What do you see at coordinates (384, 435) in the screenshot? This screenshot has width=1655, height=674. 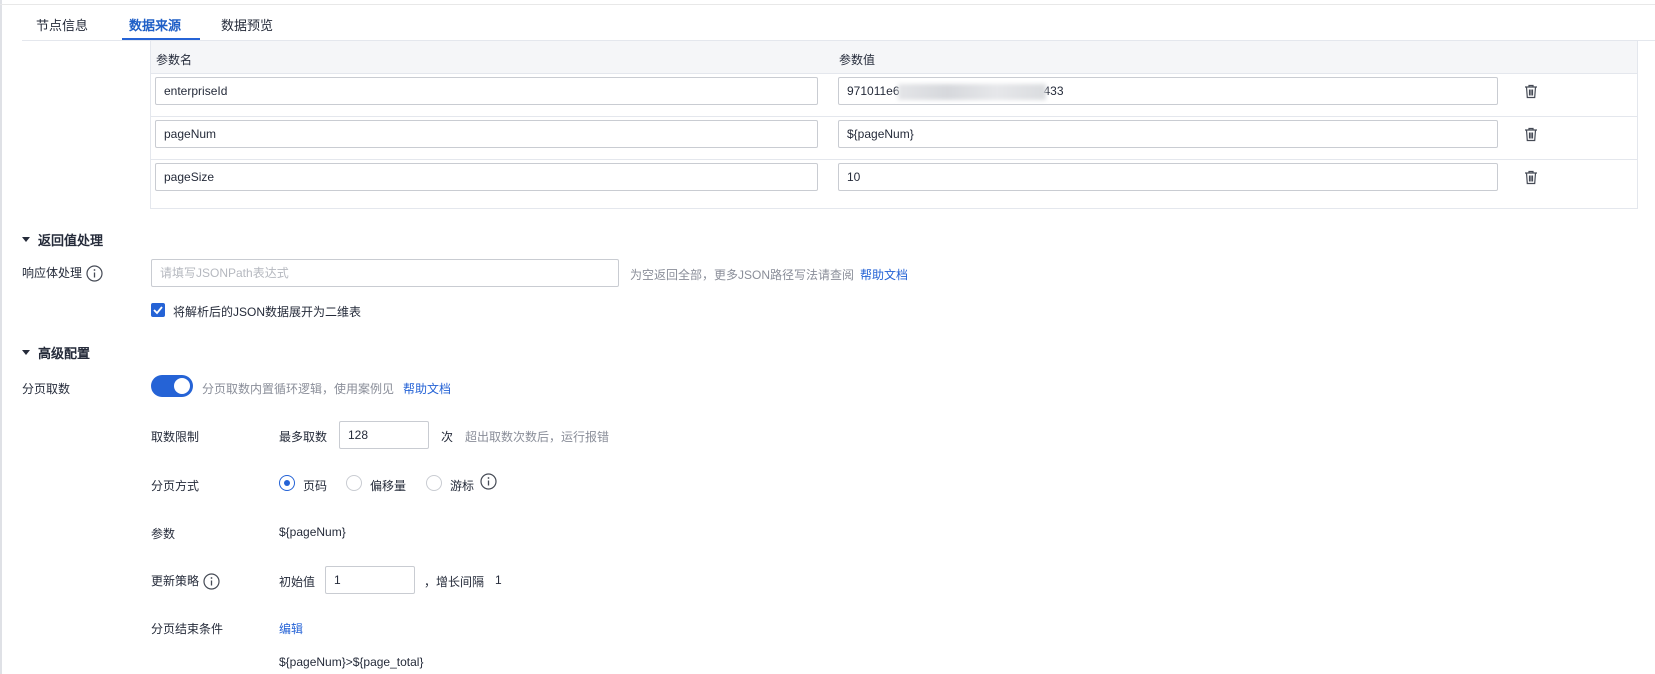 I see `max-fetch-input: 128` at bounding box center [384, 435].